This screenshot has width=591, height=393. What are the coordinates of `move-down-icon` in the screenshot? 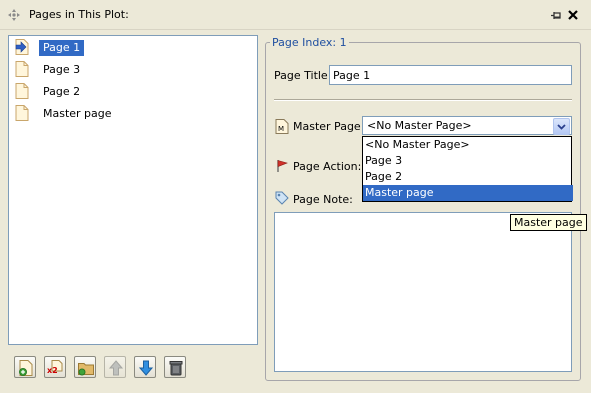 It's located at (146, 368).